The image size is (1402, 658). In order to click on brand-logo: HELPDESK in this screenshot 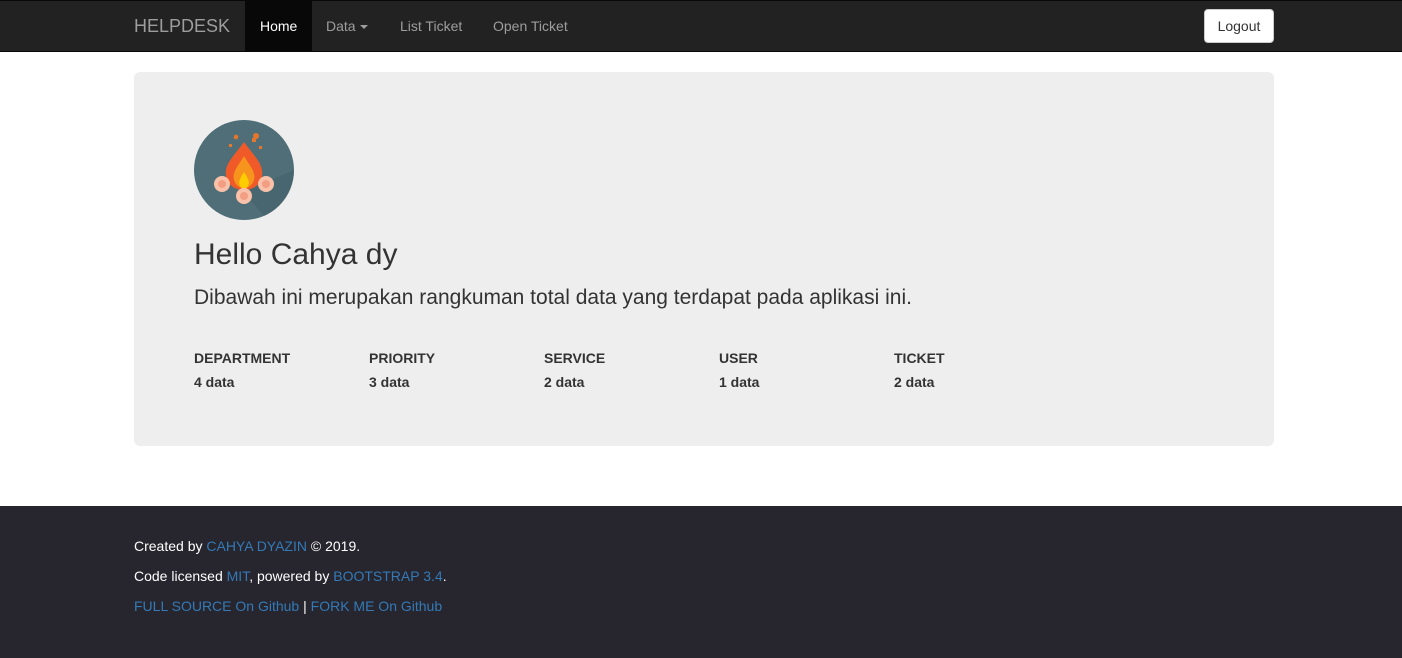, I will do `click(182, 26)`.